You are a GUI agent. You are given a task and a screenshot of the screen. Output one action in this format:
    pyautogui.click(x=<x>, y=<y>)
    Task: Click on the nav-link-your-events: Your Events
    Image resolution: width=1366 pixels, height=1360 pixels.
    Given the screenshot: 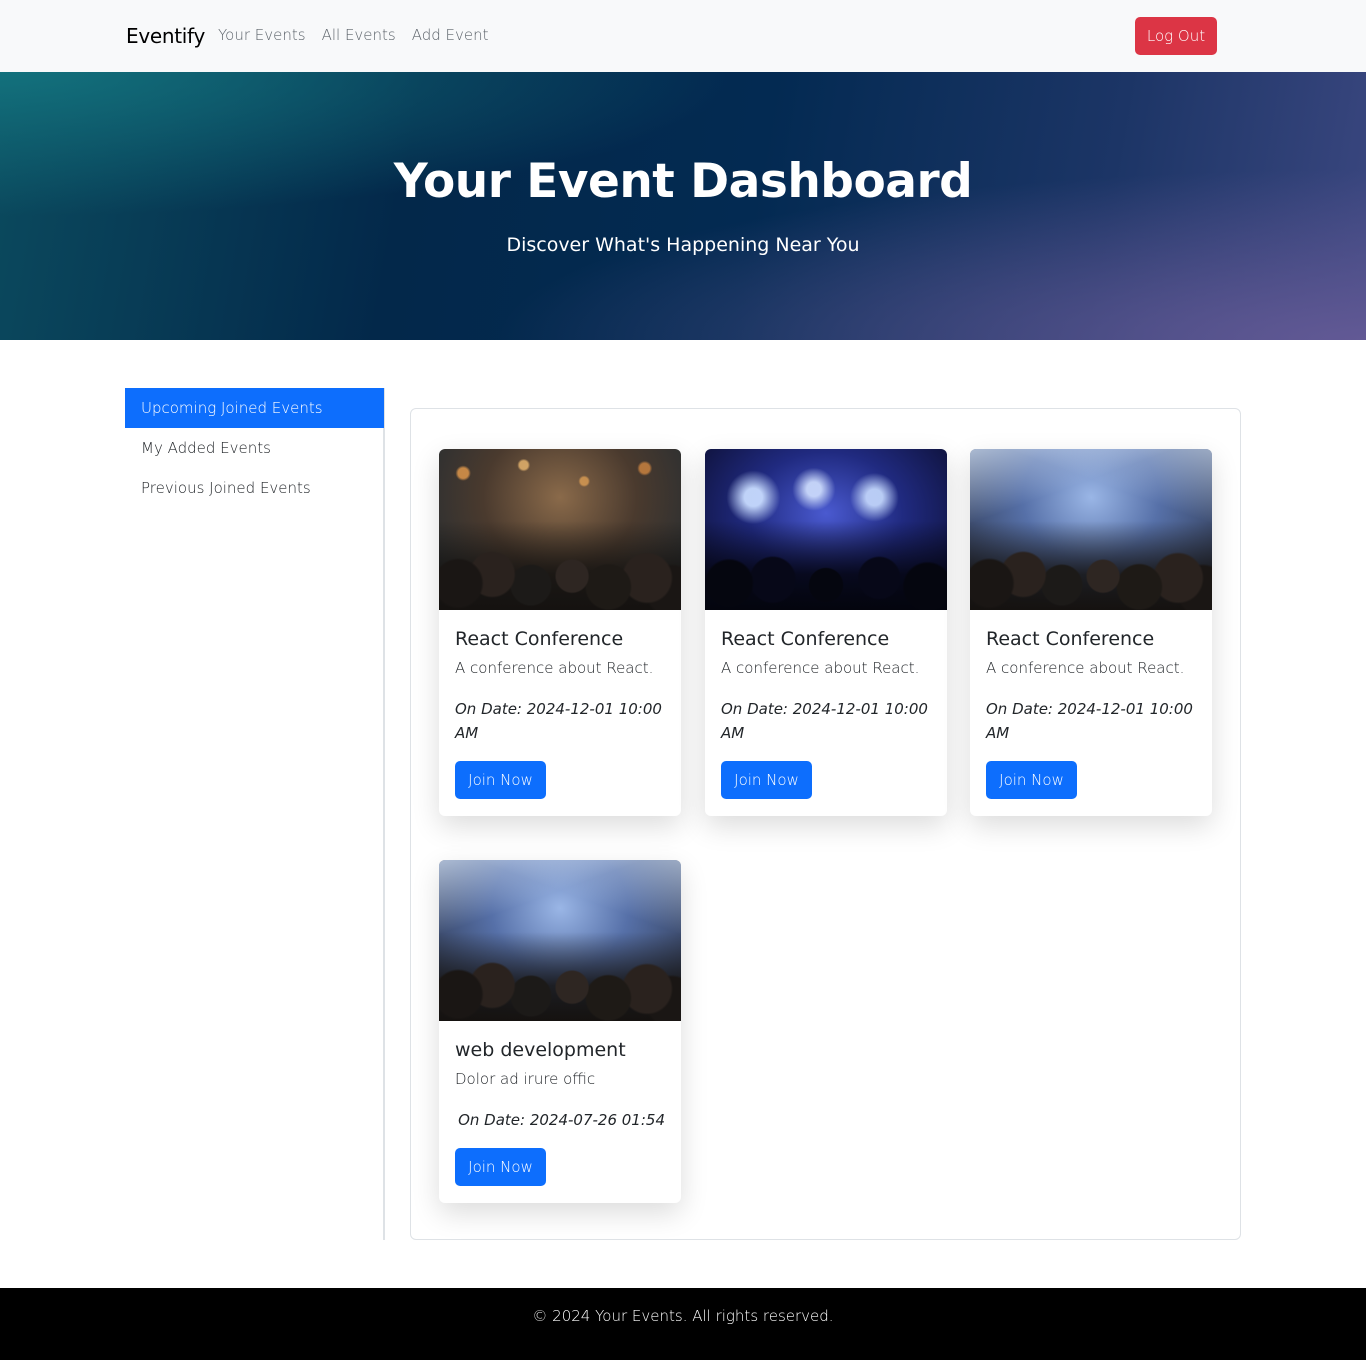 What is the action you would take?
    pyautogui.click(x=262, y=35)
    